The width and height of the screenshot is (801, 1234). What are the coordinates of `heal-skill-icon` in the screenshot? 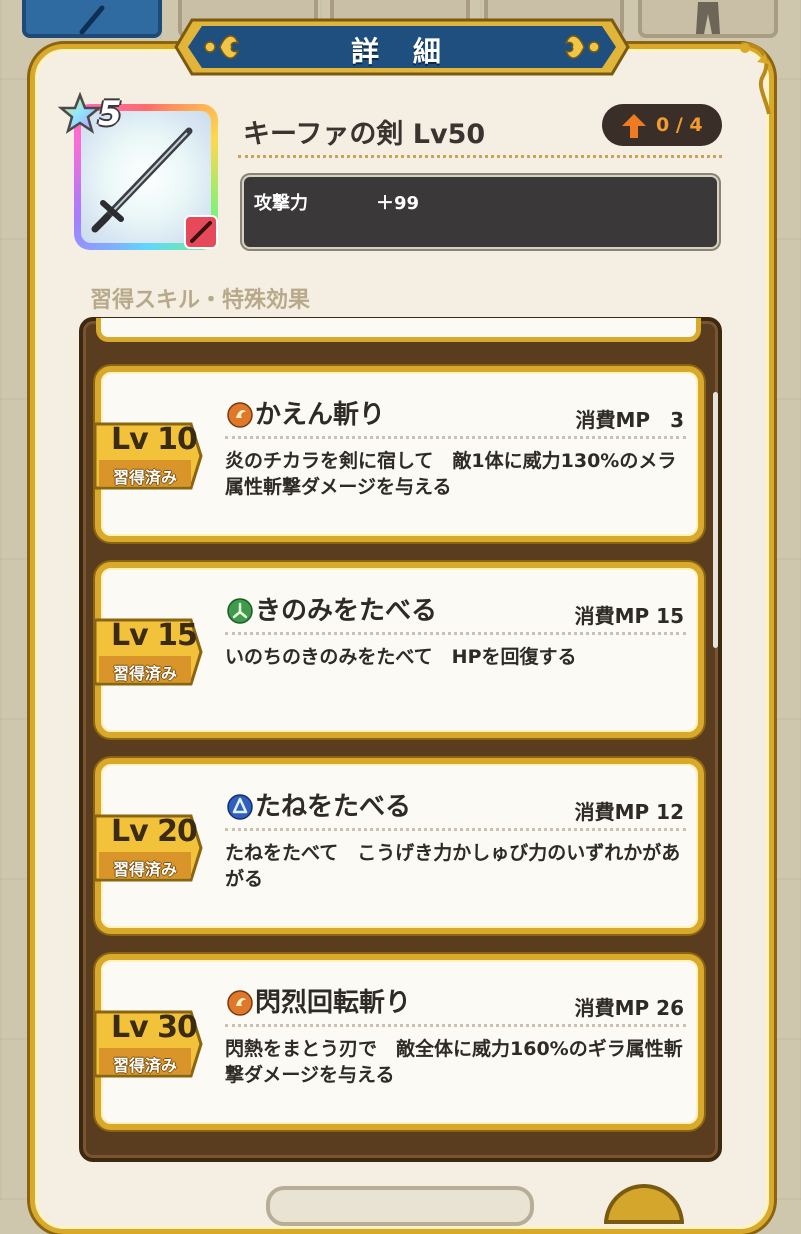 It's located at (240, 611).